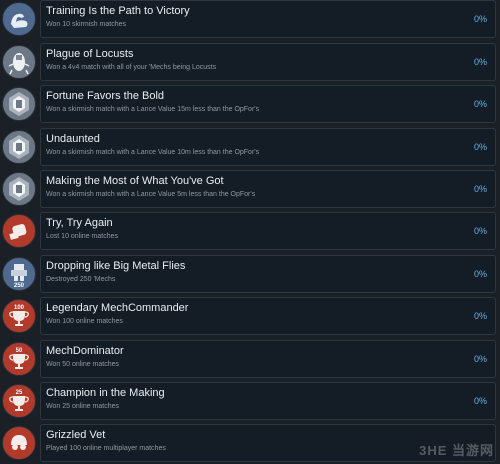 Image resolution: width=500 pixels, height=464 pixels. Describe the element at coordinates (81, 279) in the screenshot. I see `achievement-description: Destroyed 250 'Mechs` at that location.